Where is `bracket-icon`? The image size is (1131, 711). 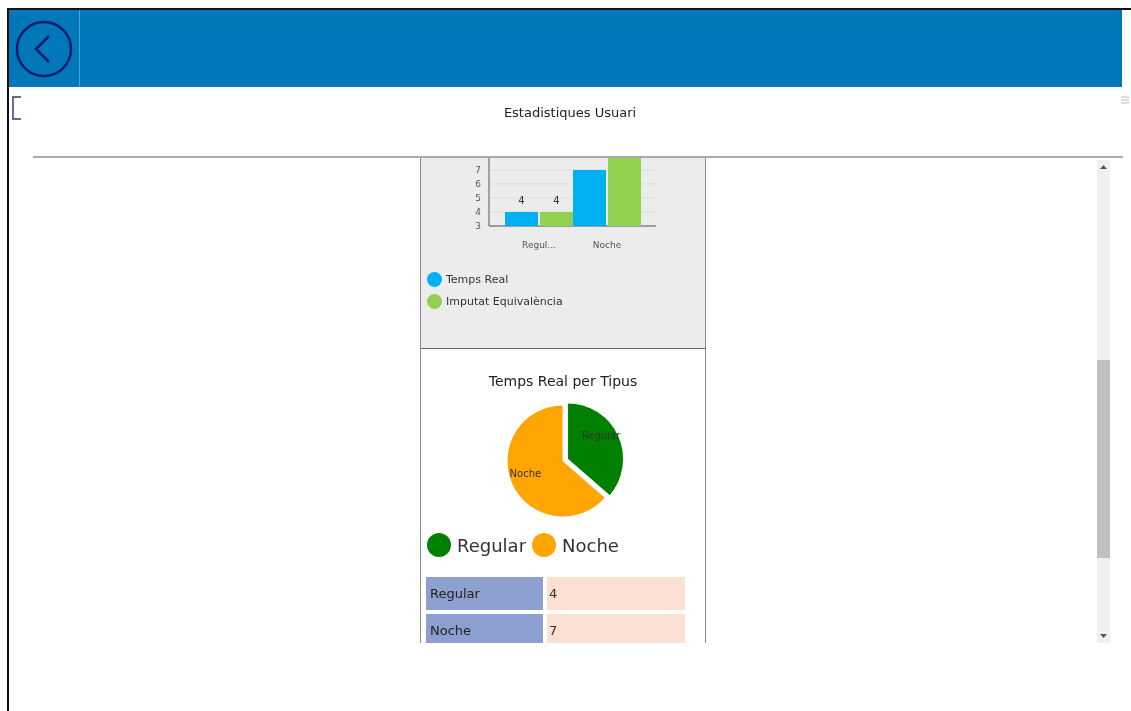
bracket-icon is located at coordinates (17, 108).